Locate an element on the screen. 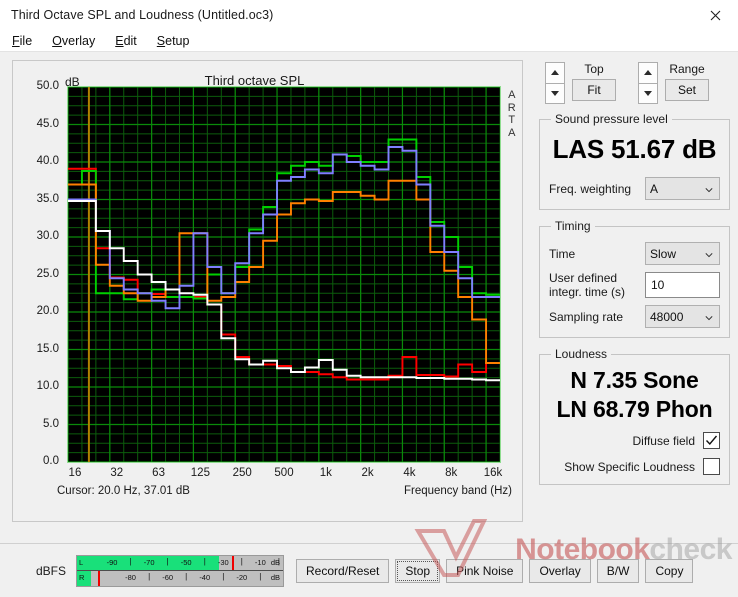 The image size is (738, 597). button-pink-noise: Pink Noise is located at coordinates (485, 570).